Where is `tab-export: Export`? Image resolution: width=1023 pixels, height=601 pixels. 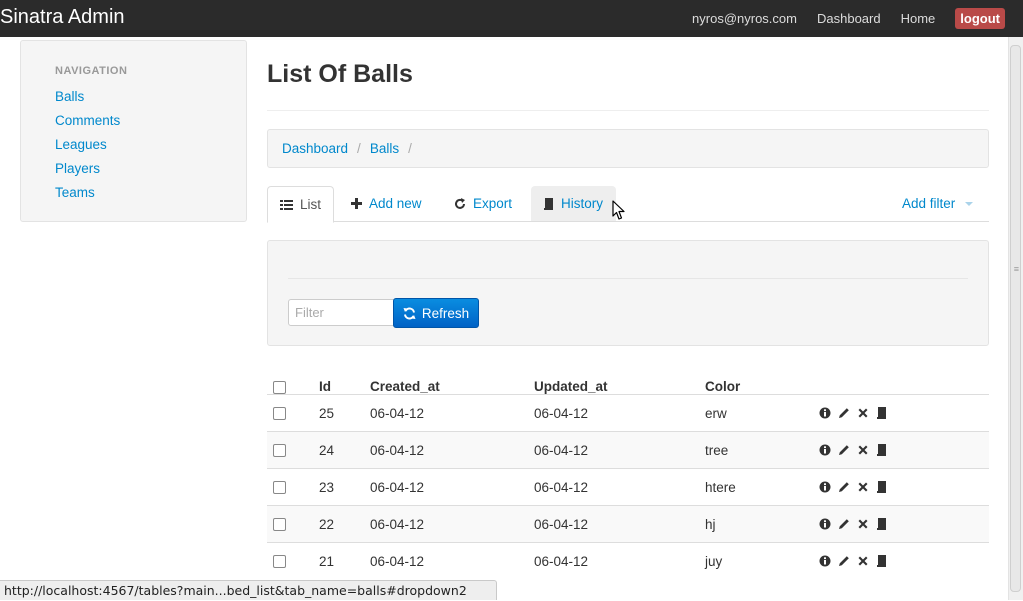 tab-export: Export is located at coordinates (483, 203).